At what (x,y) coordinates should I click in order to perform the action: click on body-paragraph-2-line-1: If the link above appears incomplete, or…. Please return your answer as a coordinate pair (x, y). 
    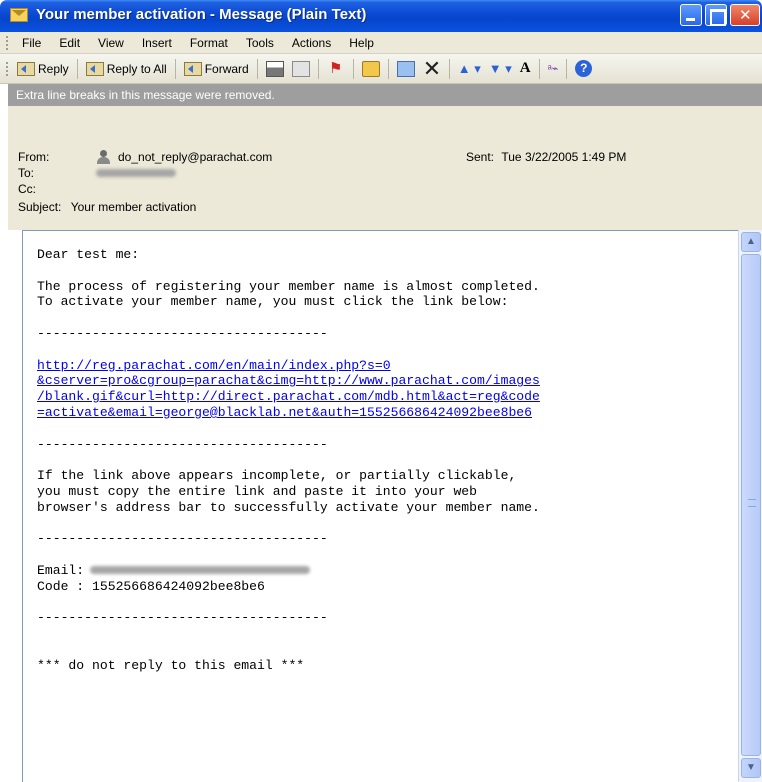
    Looking at the image, I should click on (277, 476).